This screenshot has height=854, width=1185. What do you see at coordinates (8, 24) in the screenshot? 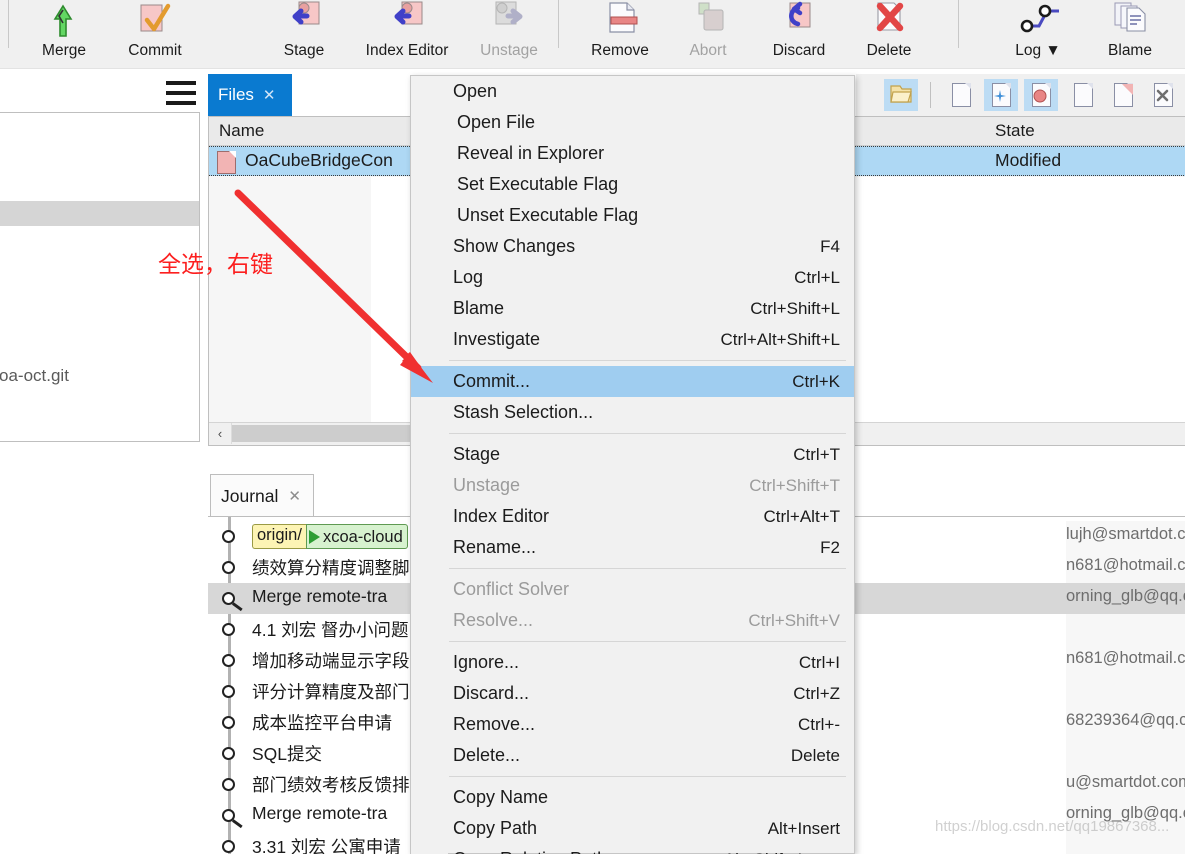
I see `toolbar-separator` at bounding box center [8, 24].